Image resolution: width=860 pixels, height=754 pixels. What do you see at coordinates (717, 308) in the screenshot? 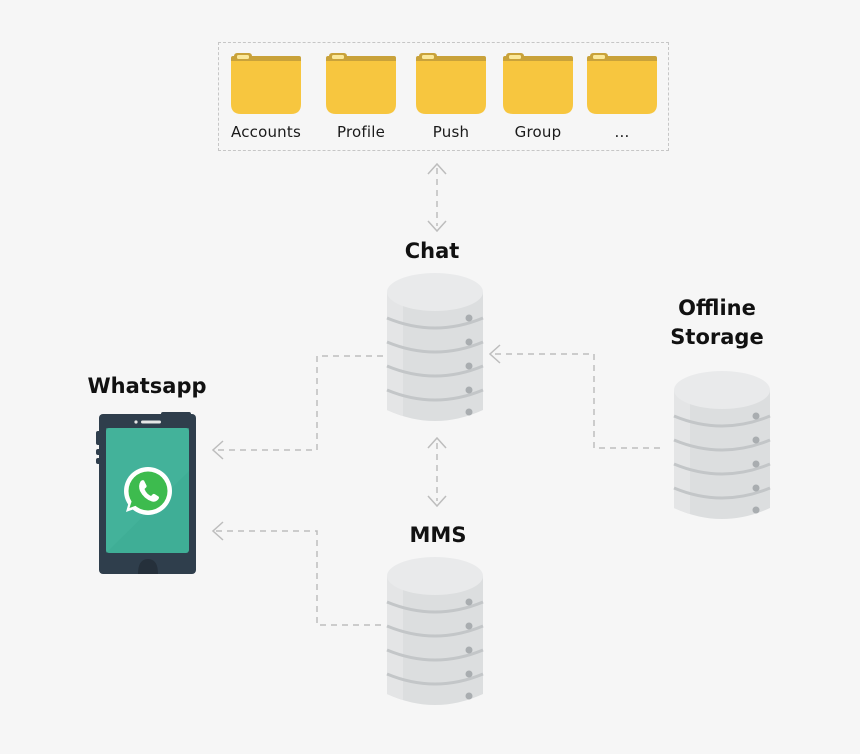
I see `offline-label-line1: Offline` at bounding box center [717, 308].